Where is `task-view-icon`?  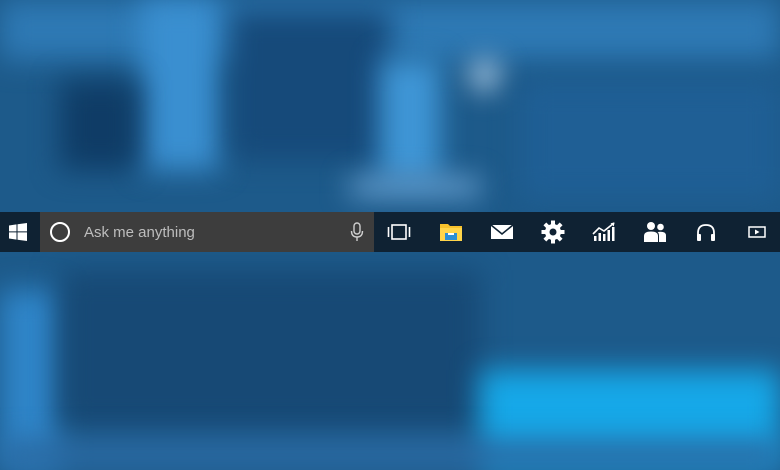
task-view-icon is located at coordinates (399, 232).